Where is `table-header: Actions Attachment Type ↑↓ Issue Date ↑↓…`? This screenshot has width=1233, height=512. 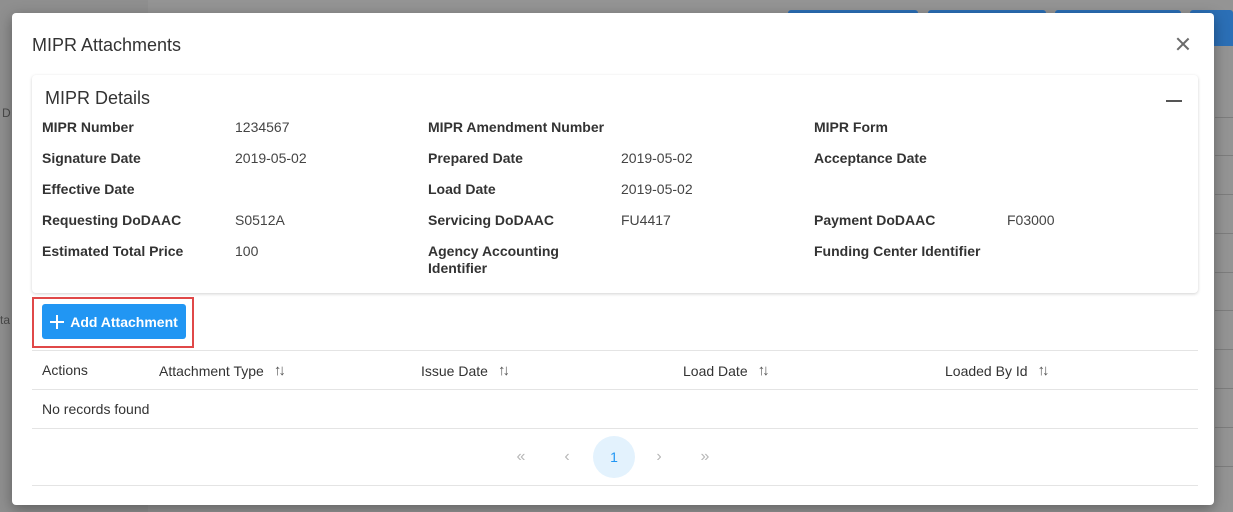
table-header: Actions Attachment Type ↑↓ Issue Date ↑↓… is located at coordinates (615, 370).